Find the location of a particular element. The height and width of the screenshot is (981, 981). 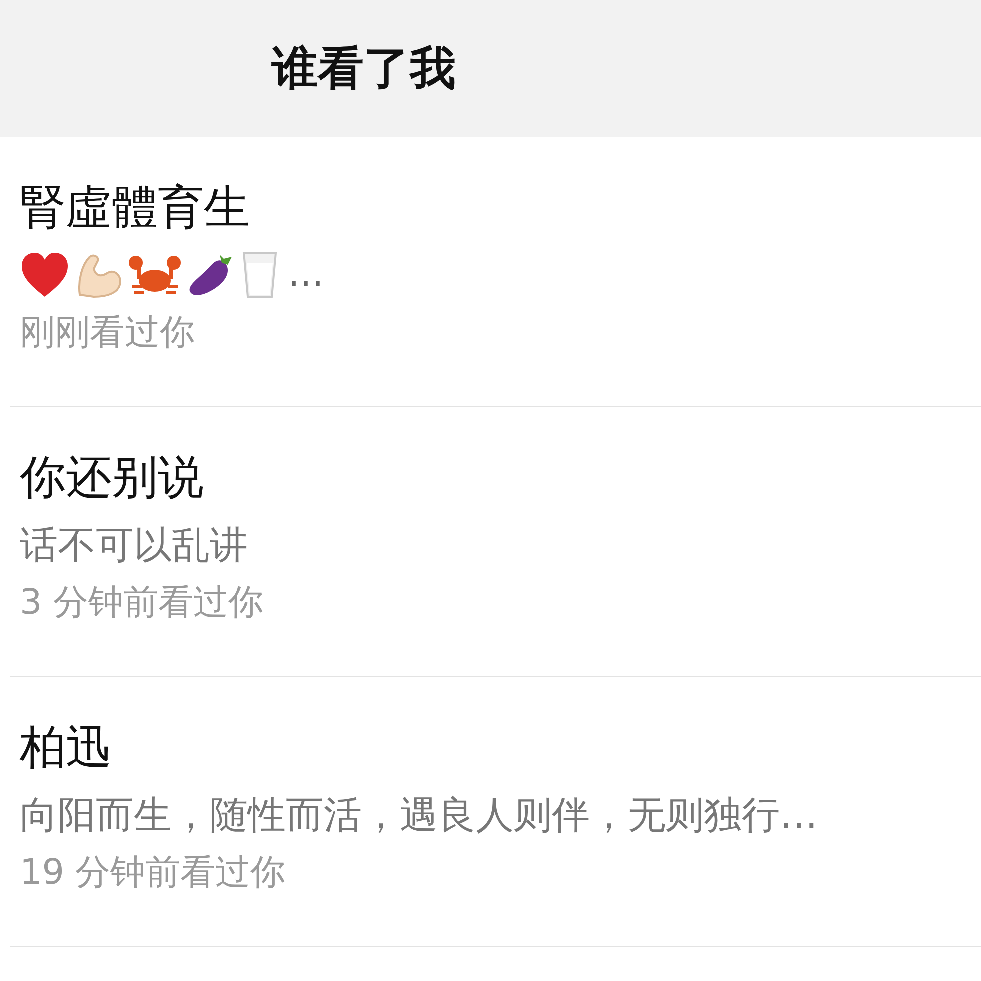

visit-time: 刚刚看过你 is located at coordinates (107, 333).